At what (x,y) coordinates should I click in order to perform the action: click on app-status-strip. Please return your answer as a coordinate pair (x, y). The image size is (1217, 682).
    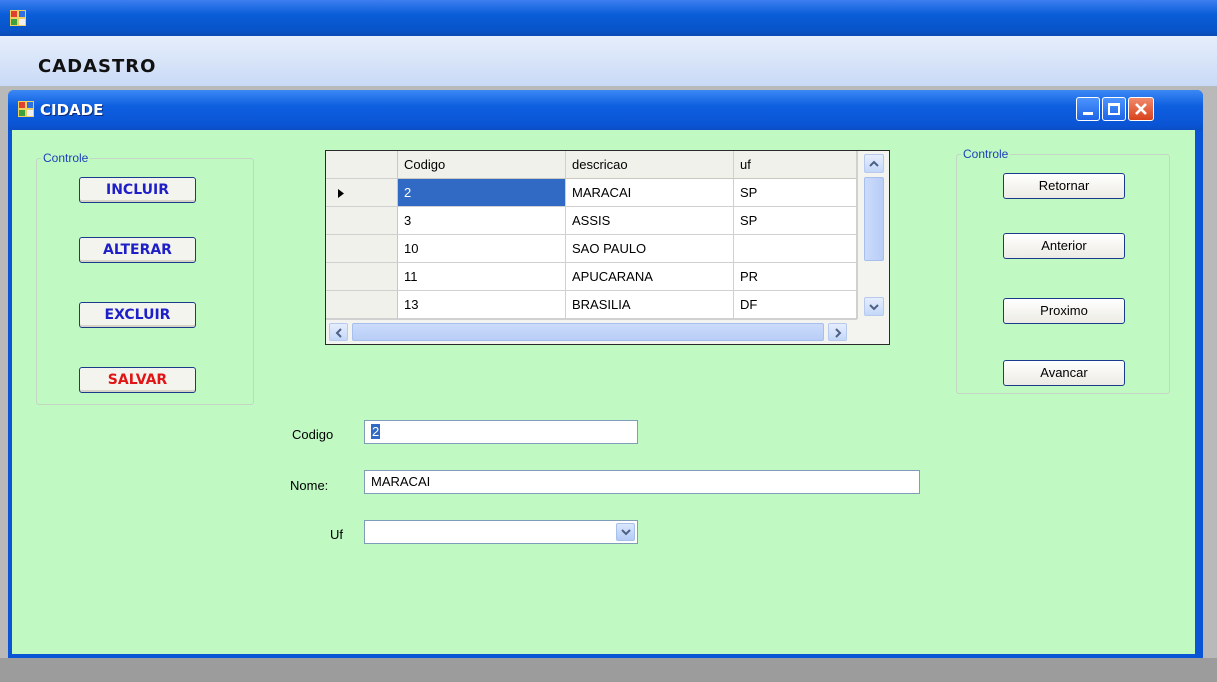
    Looking at the image, I should click on (608, 670).